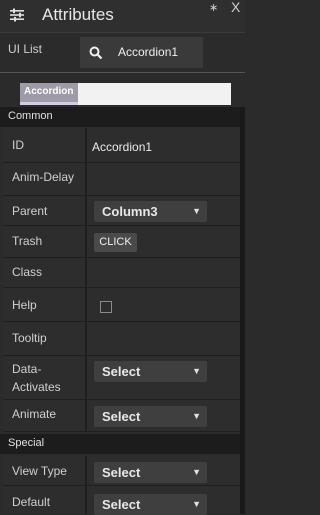  I want to click on view-type-select: Select ▼, so click(150, 472).